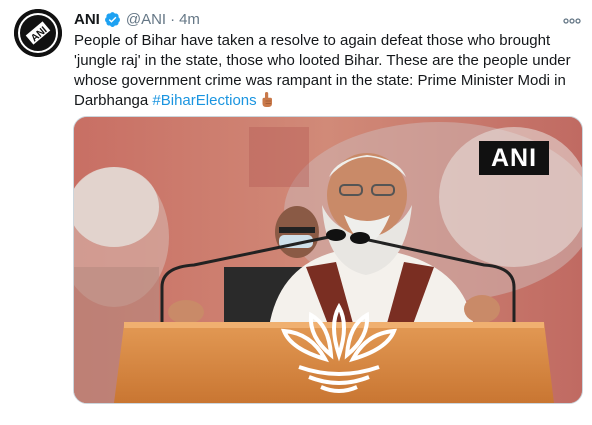  What do you see at coordinates (112, 19) in the screenshot?
I see `verified-badge-icon` at bounding box center [112, 19].